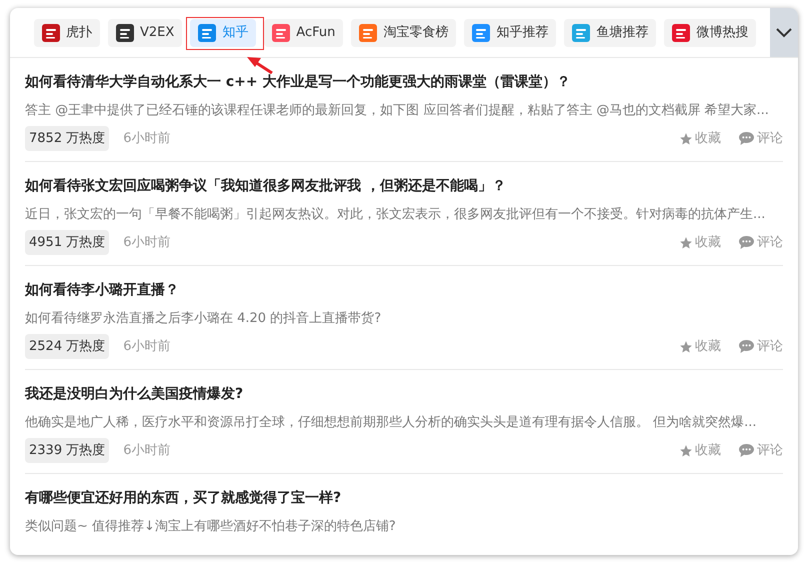  I want to click on source-tab: V2EX, so click(145, 32).